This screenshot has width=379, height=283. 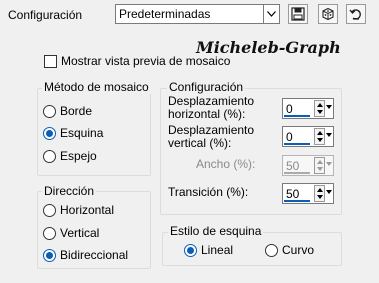 I want to click on radio-espejo-label: Espejo, so click(x=78, y=156).